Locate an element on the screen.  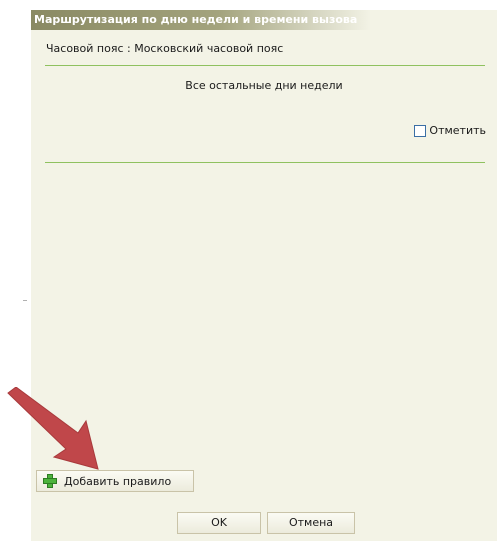
plus-icon is located at coordinates (50, 481).